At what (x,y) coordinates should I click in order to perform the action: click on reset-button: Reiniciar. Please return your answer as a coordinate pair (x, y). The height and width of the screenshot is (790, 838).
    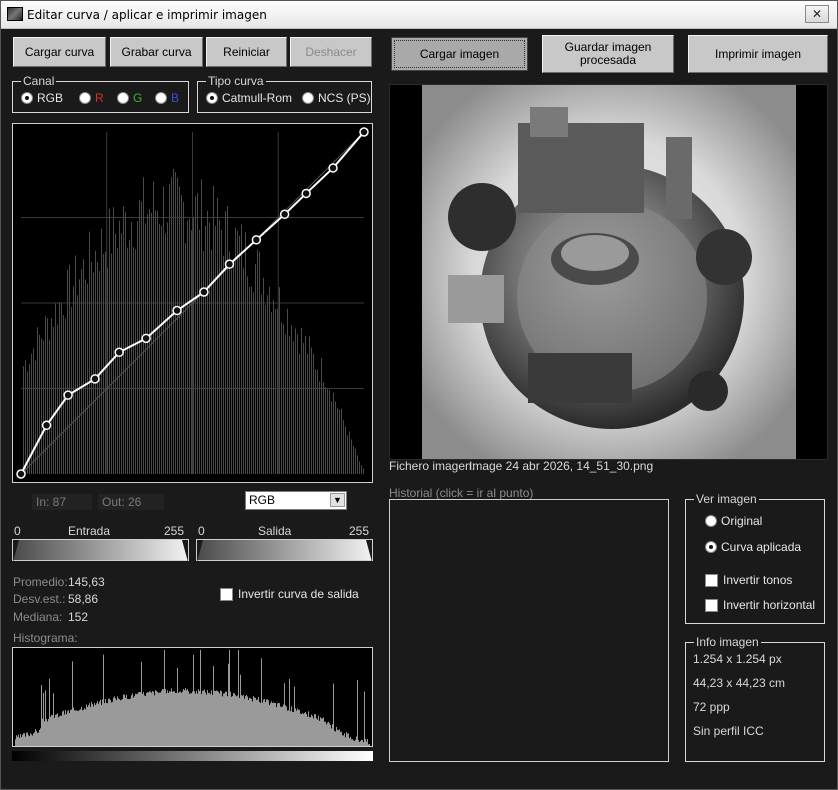
    Looking at the image, I should click on (246, 52).